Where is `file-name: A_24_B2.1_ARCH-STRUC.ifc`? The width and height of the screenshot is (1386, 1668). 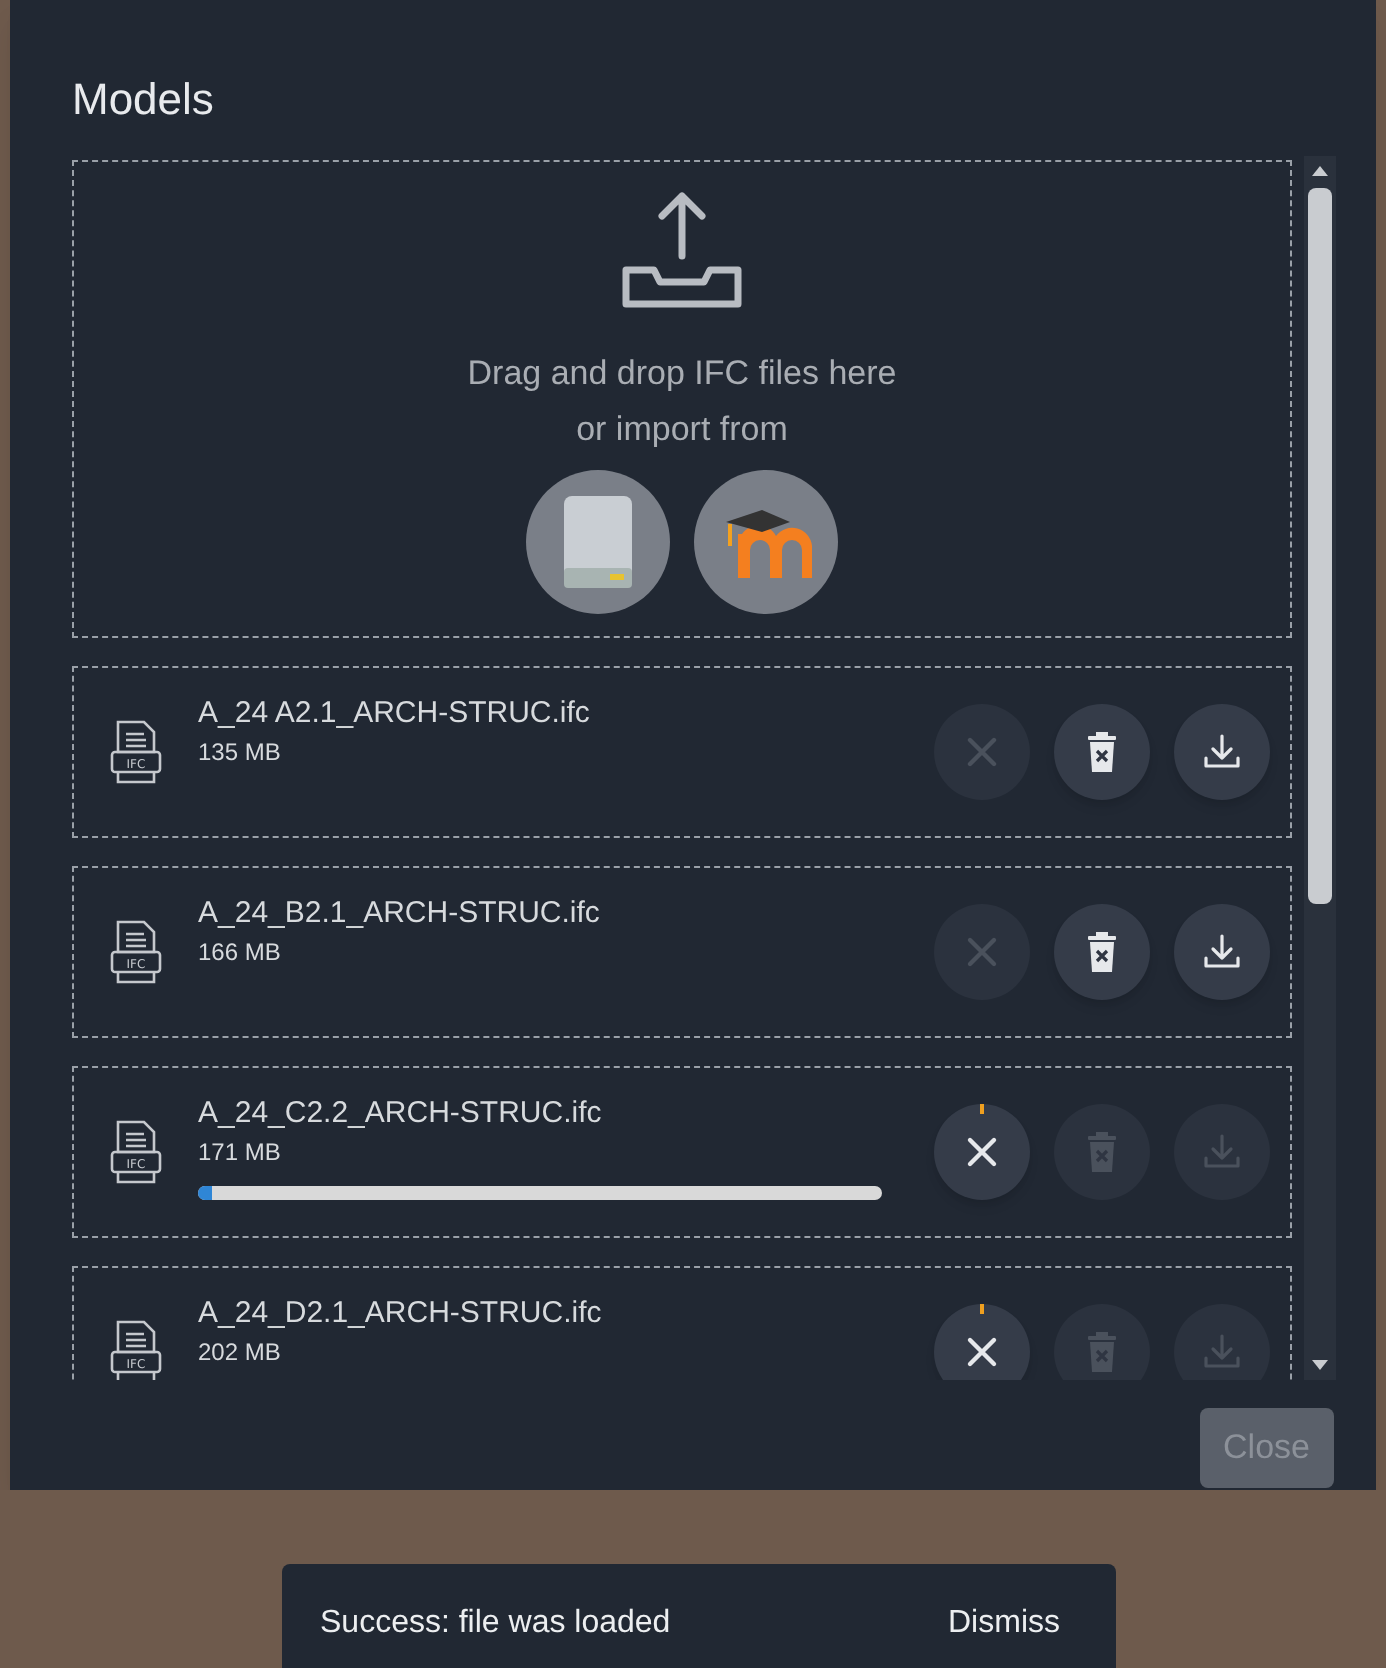
file-name: A_24_B2.1_ARCH-STRUC.ifc is located at coordinates (400, 914).